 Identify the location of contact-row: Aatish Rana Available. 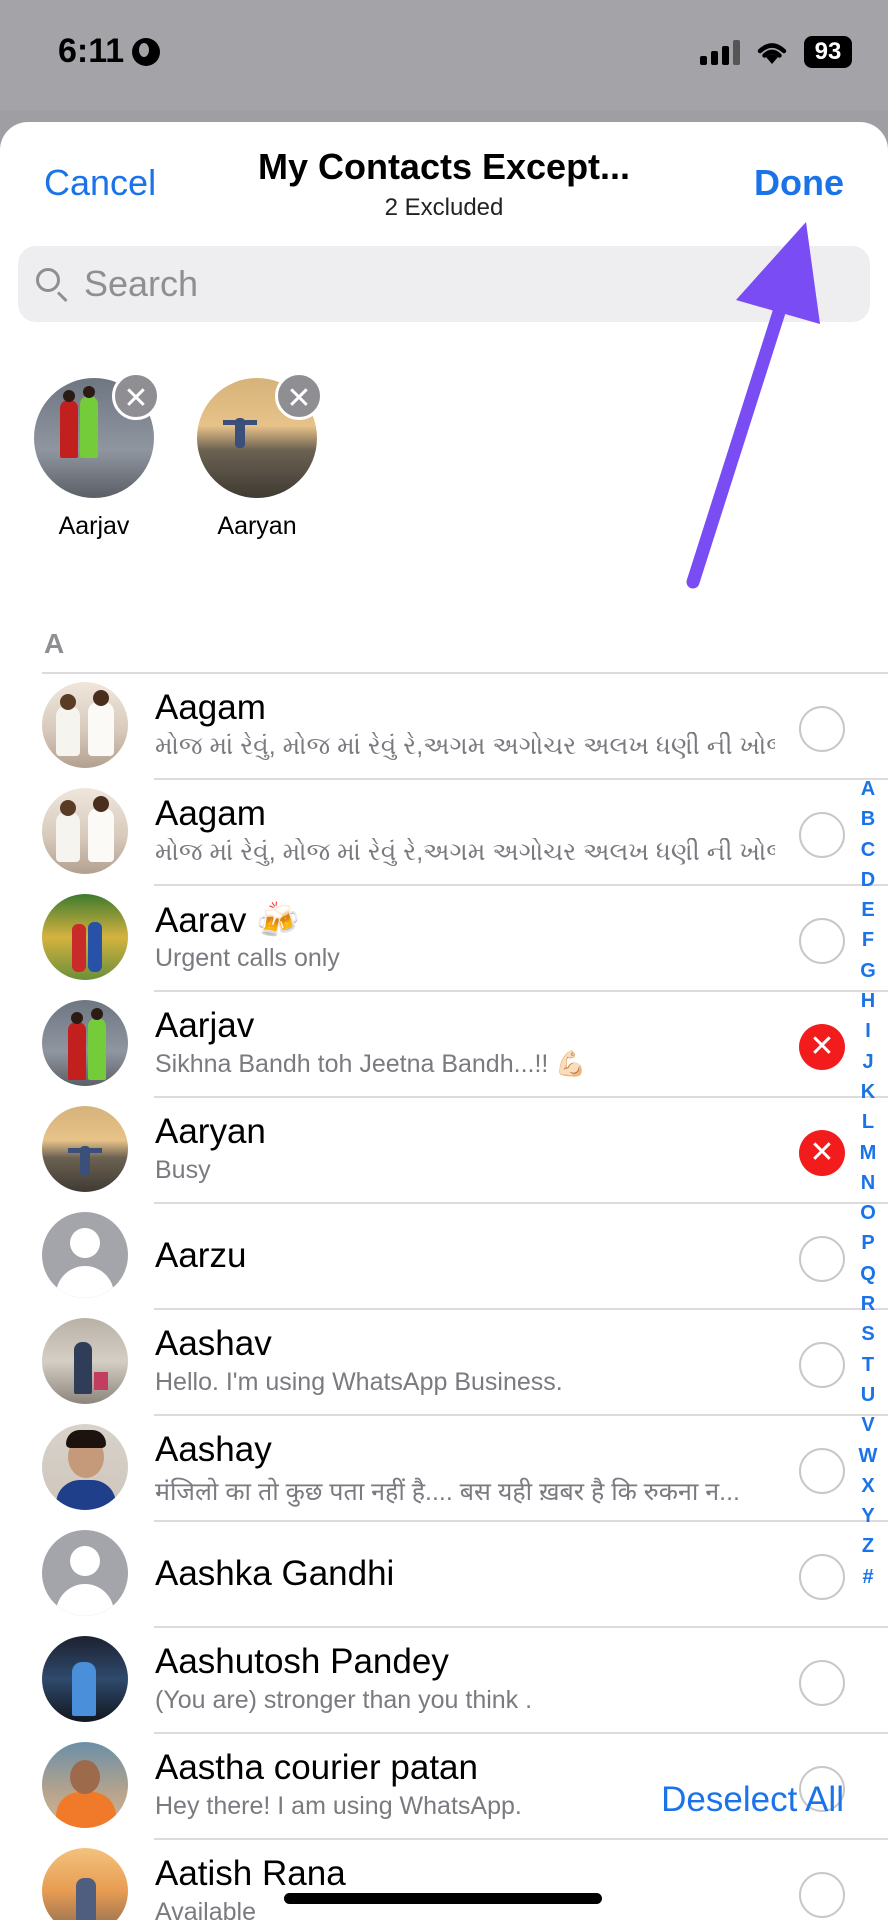
(444, 1879).